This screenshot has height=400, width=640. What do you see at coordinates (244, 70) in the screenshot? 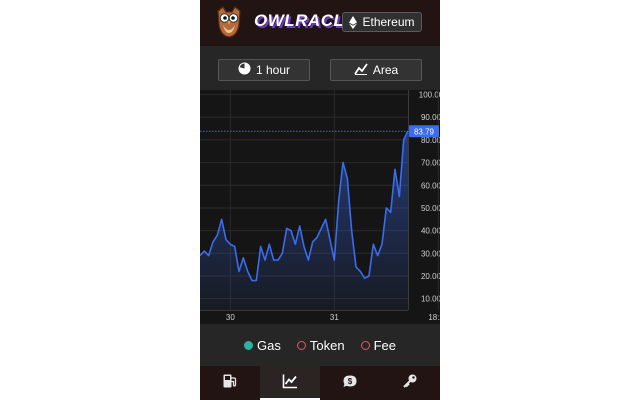
I see `clock-icon` at bounding box center [244, 70].